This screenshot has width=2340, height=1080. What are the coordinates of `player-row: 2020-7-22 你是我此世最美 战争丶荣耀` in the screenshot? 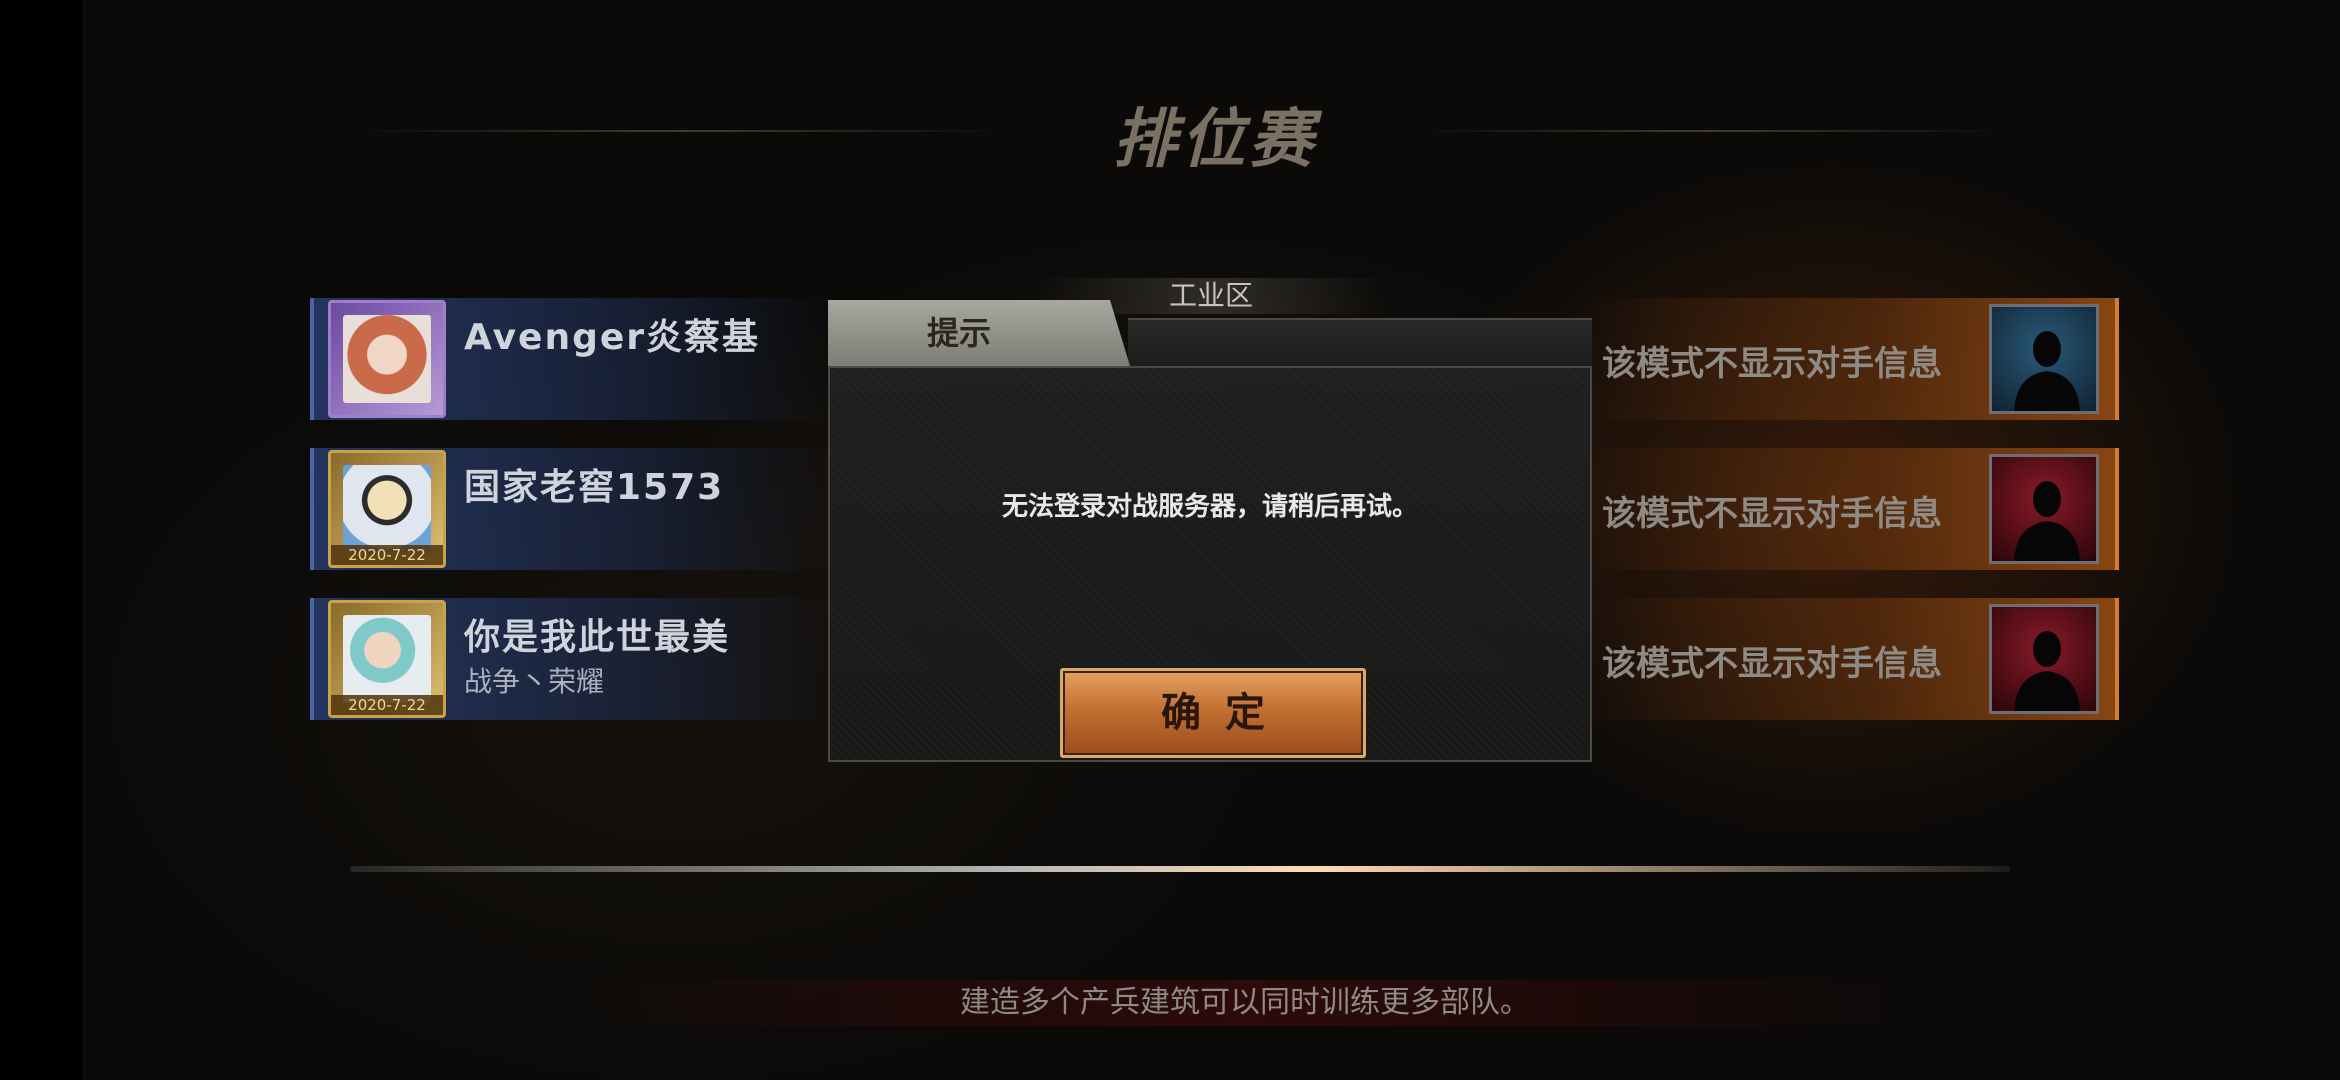 It's located at (572, 659).